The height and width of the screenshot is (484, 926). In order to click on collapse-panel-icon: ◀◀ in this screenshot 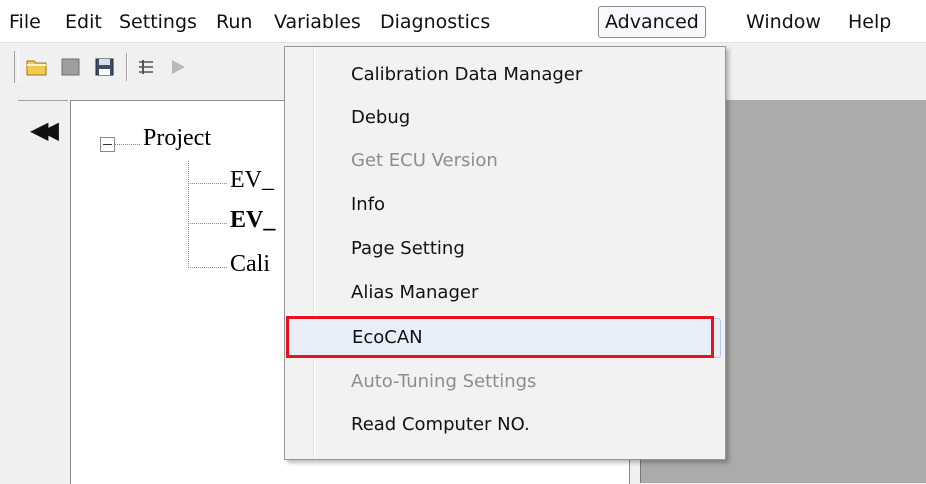, I will do `click(44, 130)`.